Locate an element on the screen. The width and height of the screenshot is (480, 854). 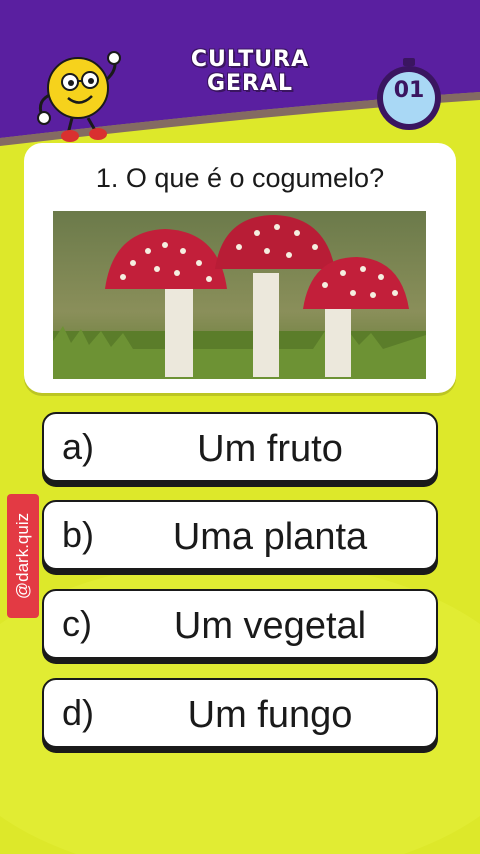
answer-option-c: c) Um vegetal is located at coordinates (240, 624).